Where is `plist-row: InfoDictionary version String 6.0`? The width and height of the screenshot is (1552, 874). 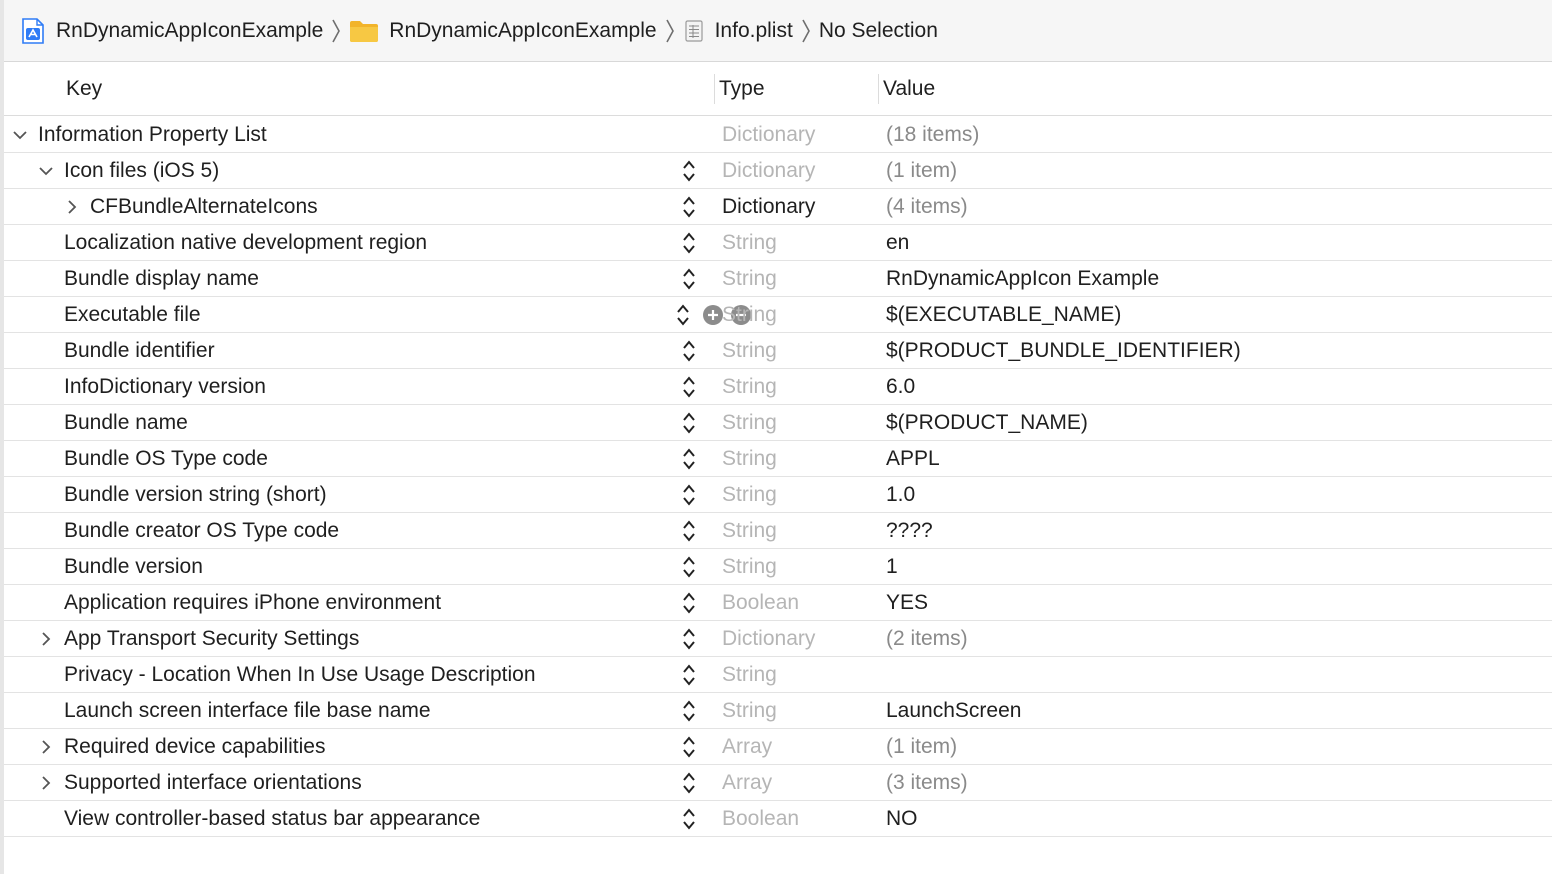 plist-row: InfoDictionary version String 6.0 is located at coordinates (778, 387).